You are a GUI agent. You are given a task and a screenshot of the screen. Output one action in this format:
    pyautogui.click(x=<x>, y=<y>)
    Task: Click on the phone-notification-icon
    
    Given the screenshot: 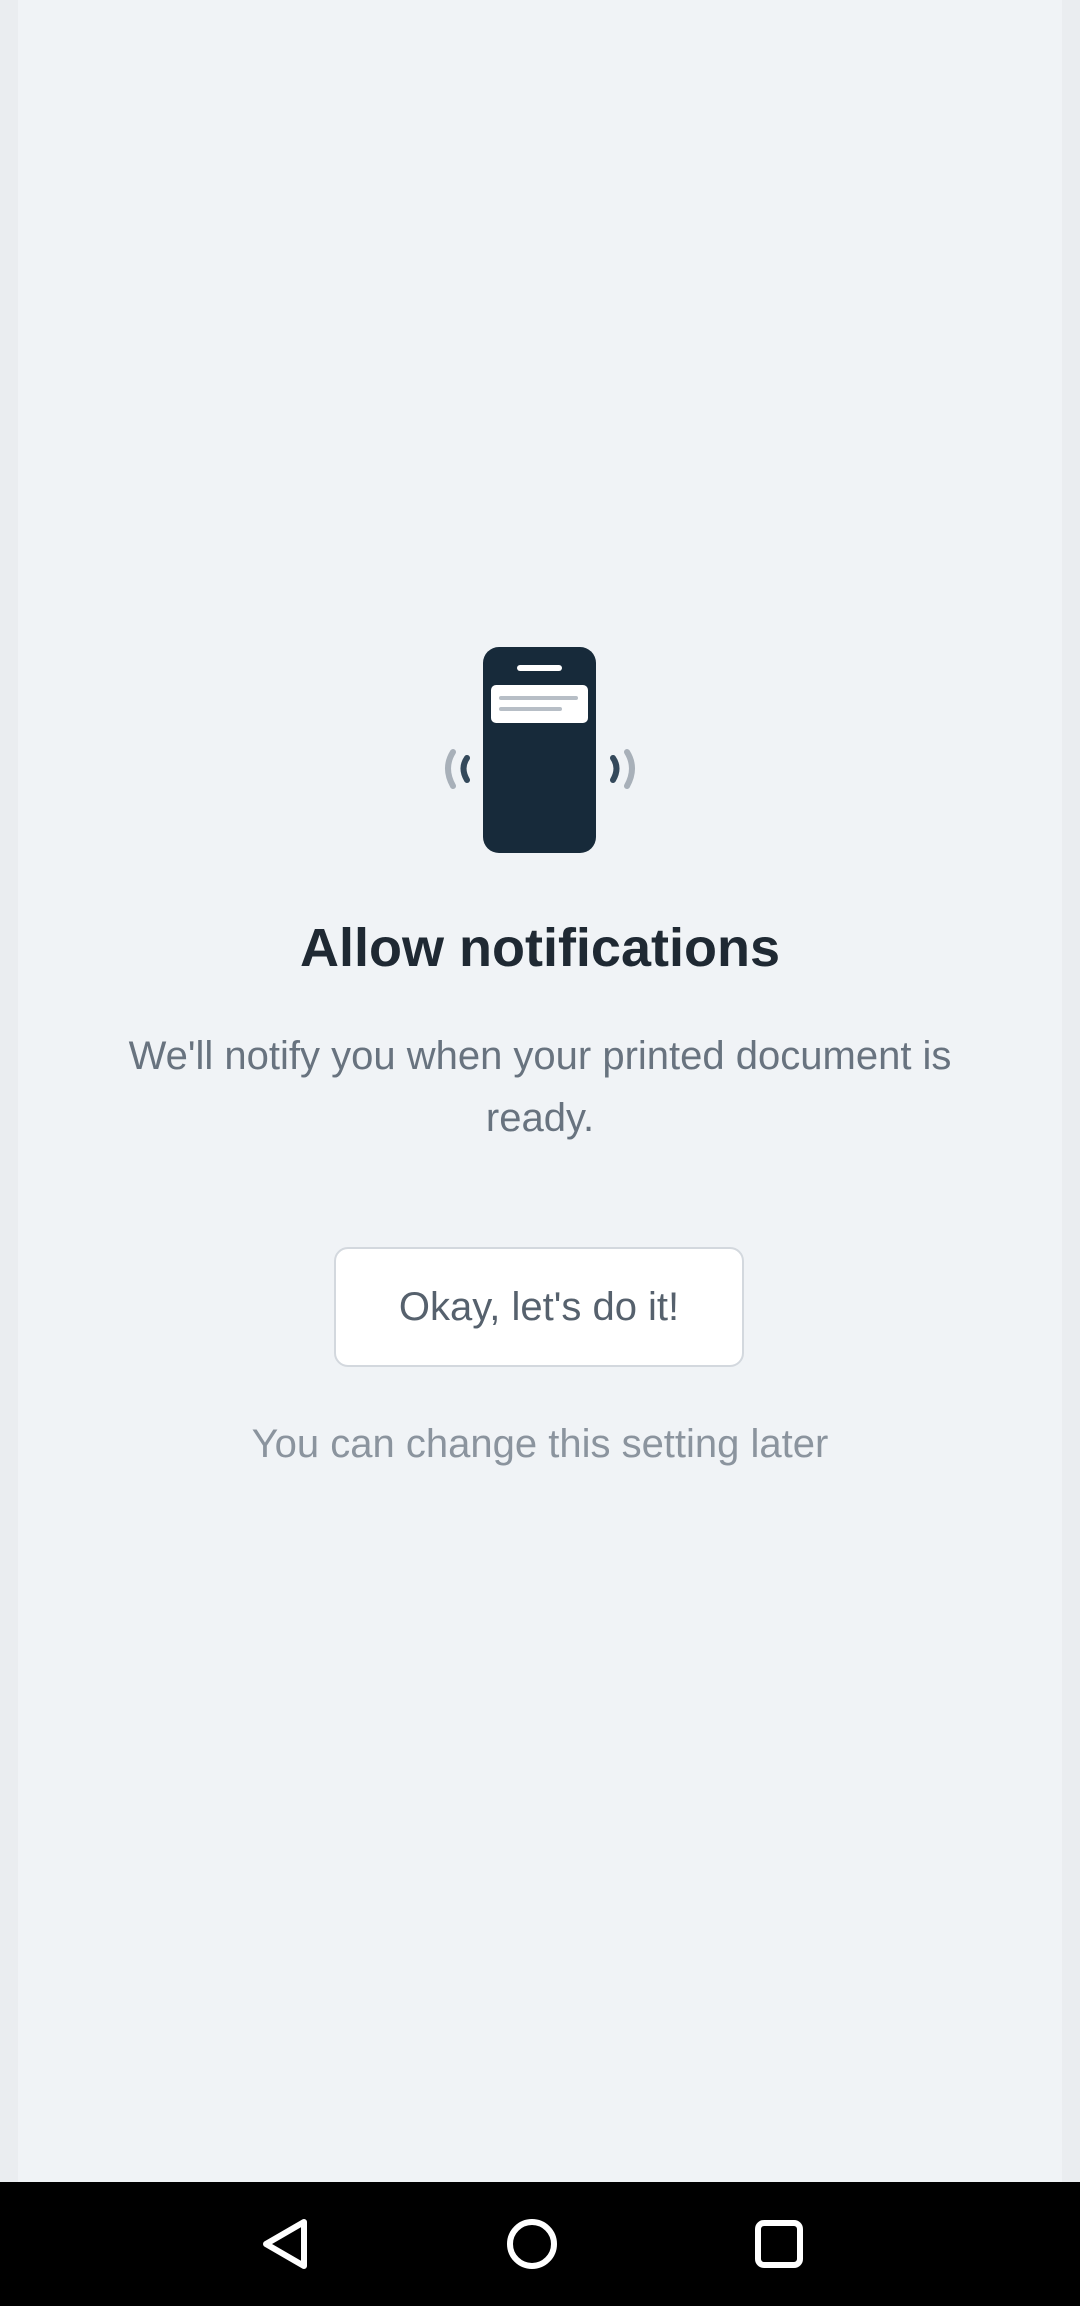 What is the action you would take?
    pyautogui.click(x=540, y=750)
    